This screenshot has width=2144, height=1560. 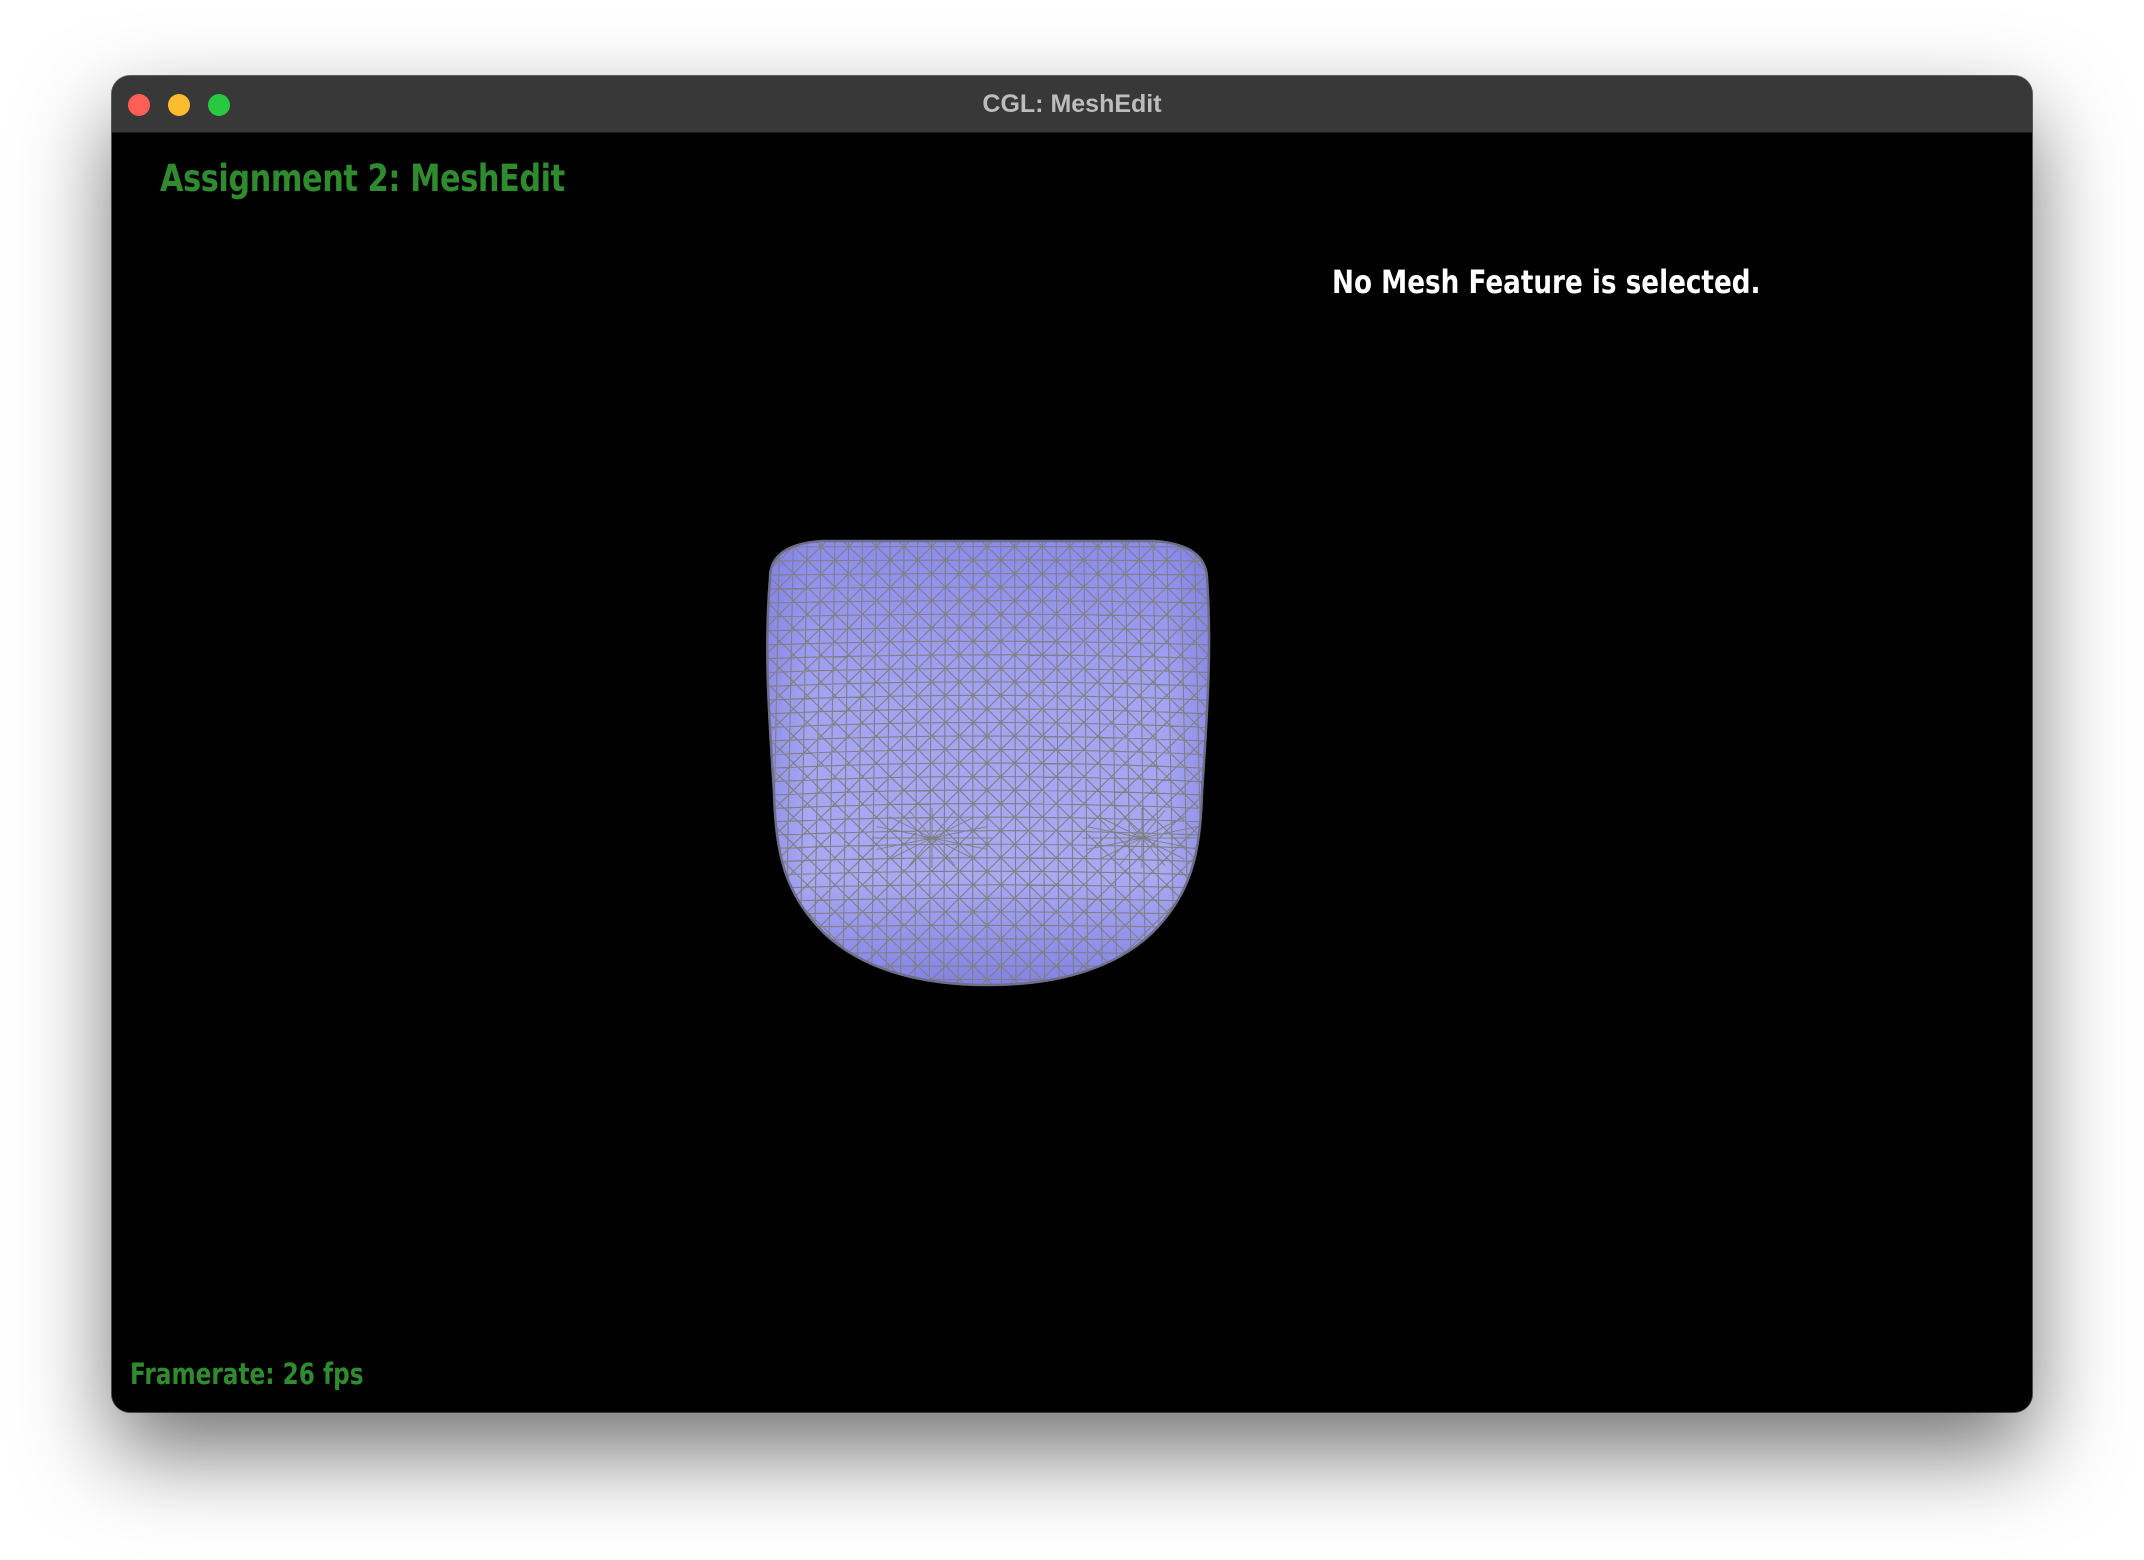 I want to click on title-bar: CGL: MeshEdit, so click(x=1072, y=104).